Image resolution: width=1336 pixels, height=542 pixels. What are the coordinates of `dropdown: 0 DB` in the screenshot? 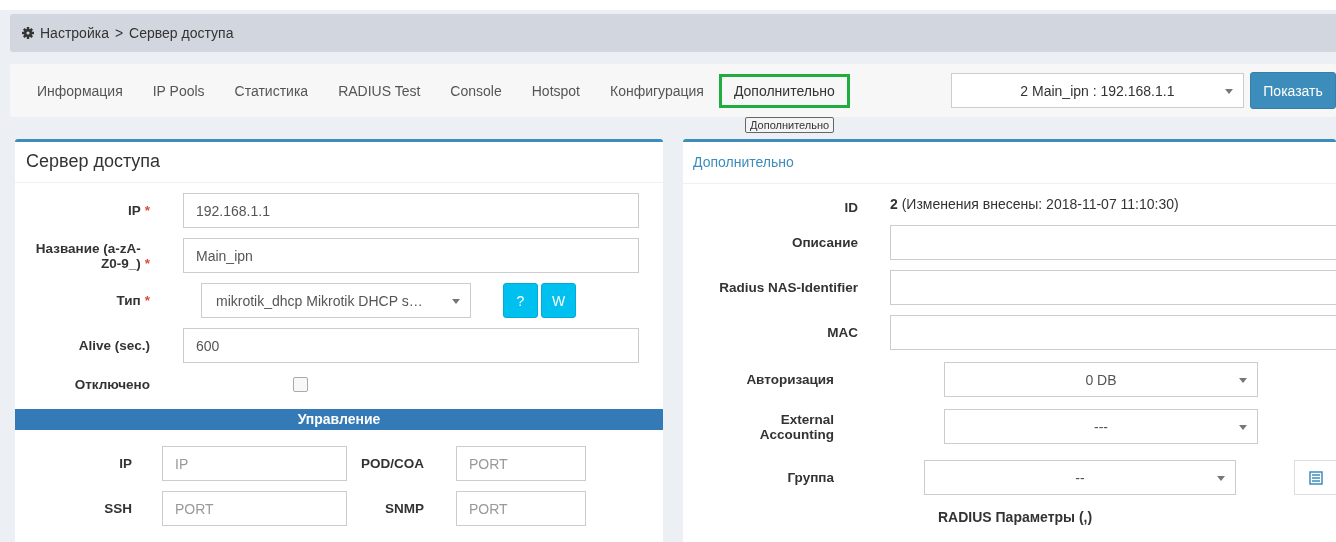 It's located at (1101, 379).